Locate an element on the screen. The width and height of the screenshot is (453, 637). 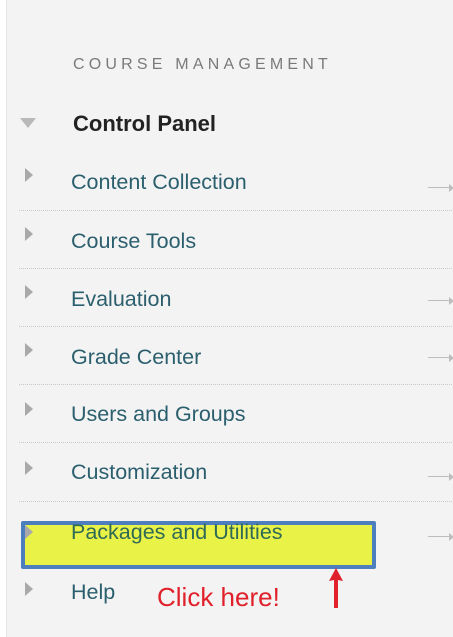
menu-item-packages-and-utilities: Packages and Utilities is located at coordinates (177, 532).